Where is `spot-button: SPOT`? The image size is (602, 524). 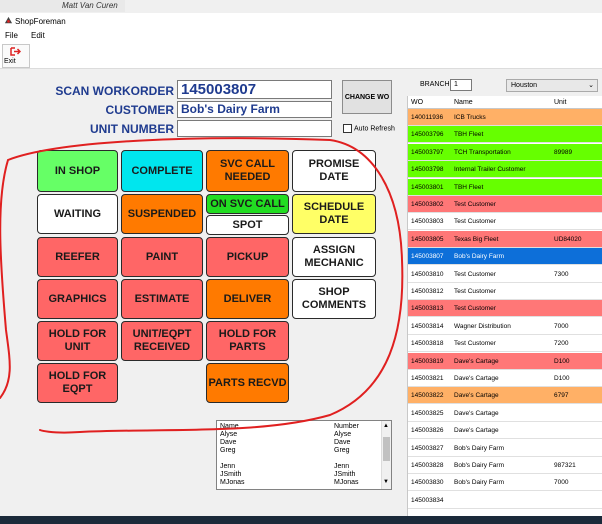
spot-button: SPOT is located at coordinates (247, 225).